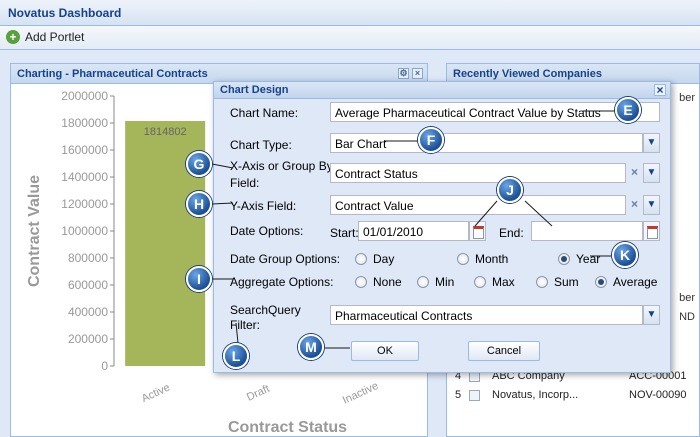  What do you see at coordinates (264, 113) in the screenshot?
I see `chart-name-label: Chart Name:` at bounding box center [264, 113].